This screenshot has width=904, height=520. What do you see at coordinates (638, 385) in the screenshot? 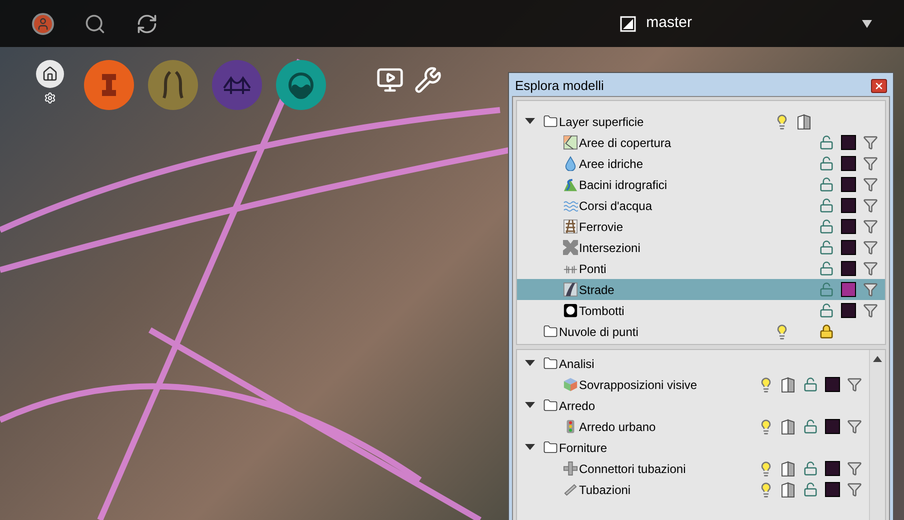
I see `layer-label: Sovrapposizioni visive` at bounding box center [638, 385].